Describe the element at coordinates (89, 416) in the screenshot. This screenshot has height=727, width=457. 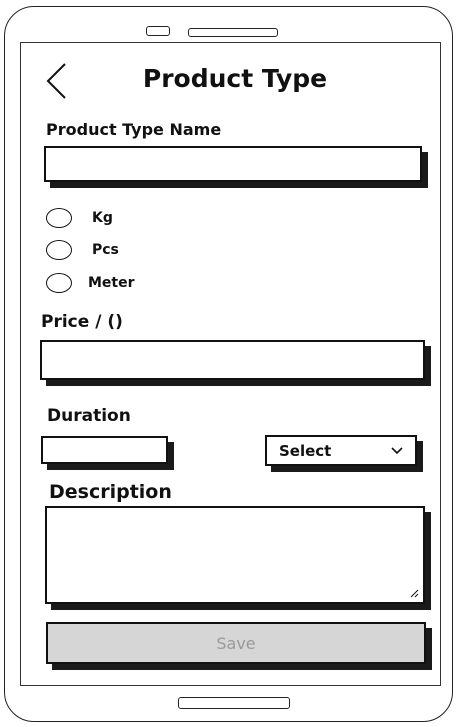
I see `duration-label: Duration` at that location.